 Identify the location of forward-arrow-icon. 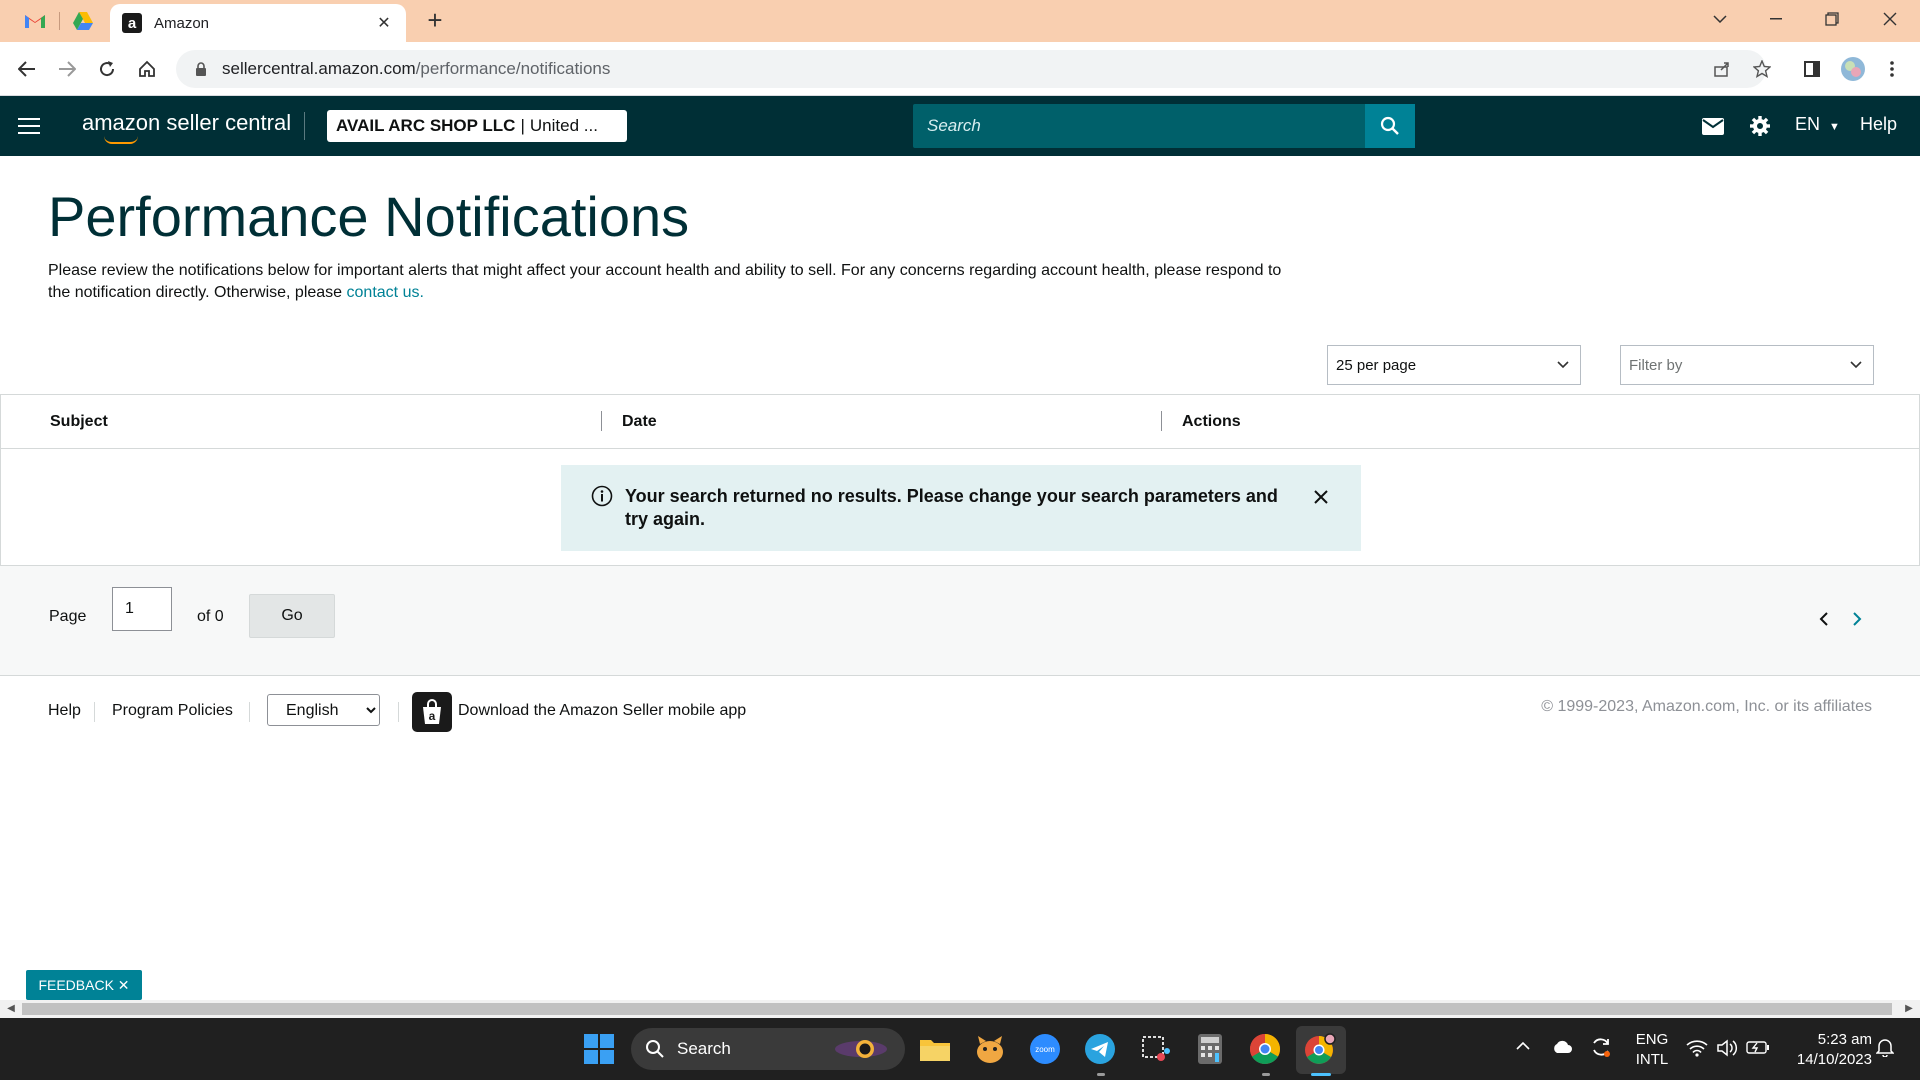
(67, 69).